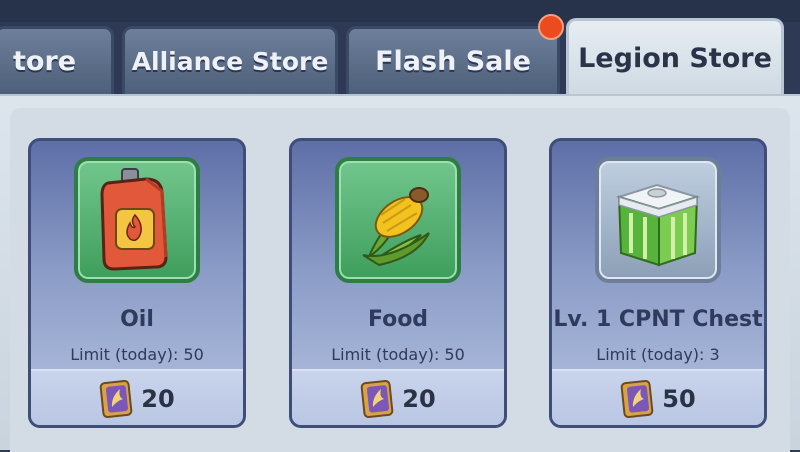 The image size is (800, 452). I want to click on tab-store: tore, so click(57, 60).